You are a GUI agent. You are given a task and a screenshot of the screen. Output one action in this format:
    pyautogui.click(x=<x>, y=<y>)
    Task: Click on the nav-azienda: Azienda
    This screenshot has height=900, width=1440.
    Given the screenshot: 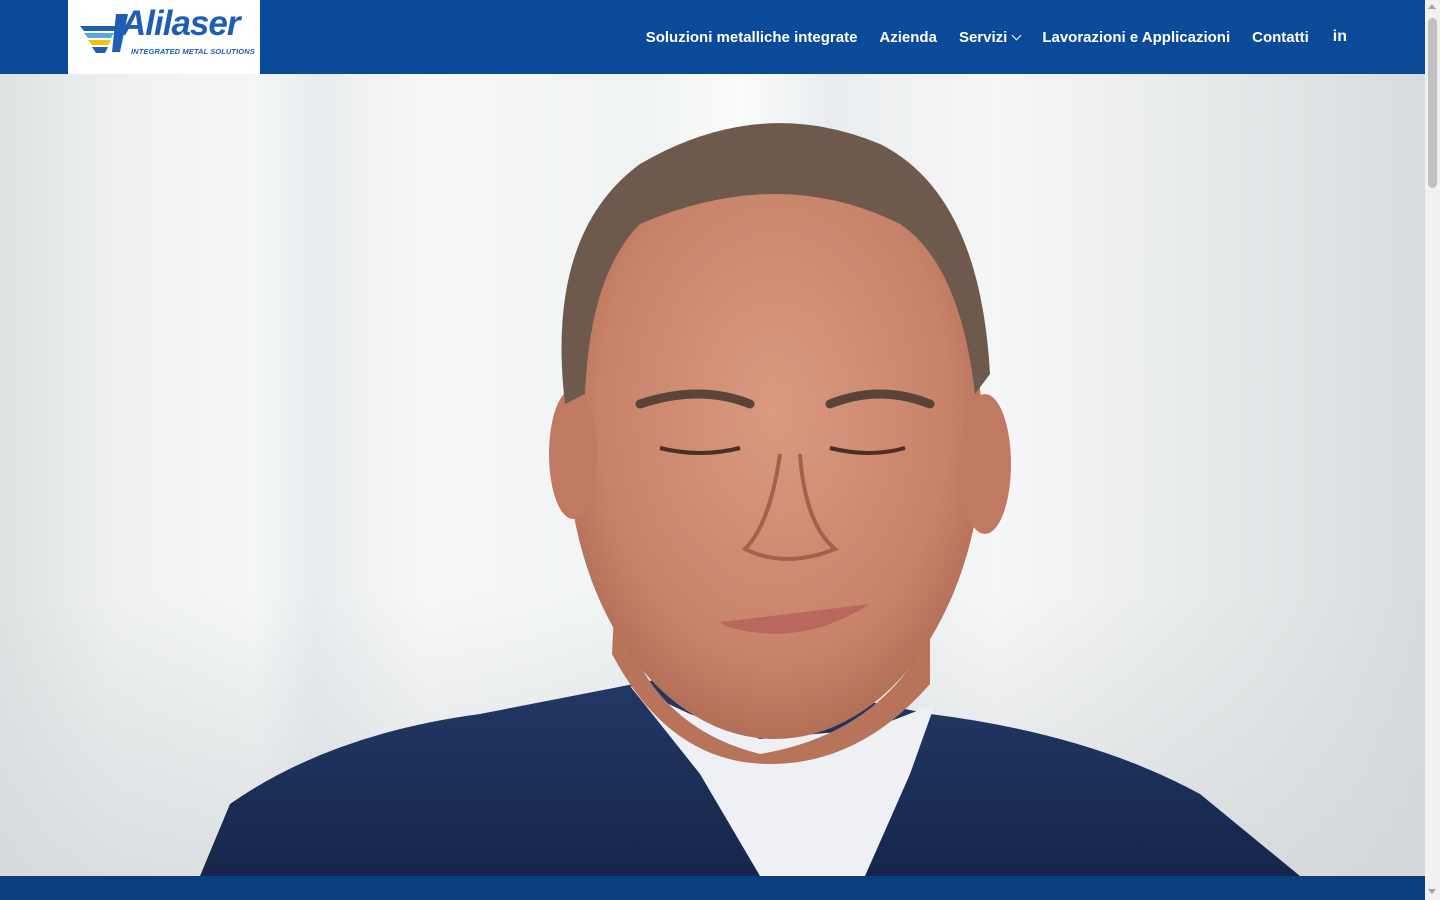 What is the action you would take?
    pyautogui.click(x=908, y=37)
    